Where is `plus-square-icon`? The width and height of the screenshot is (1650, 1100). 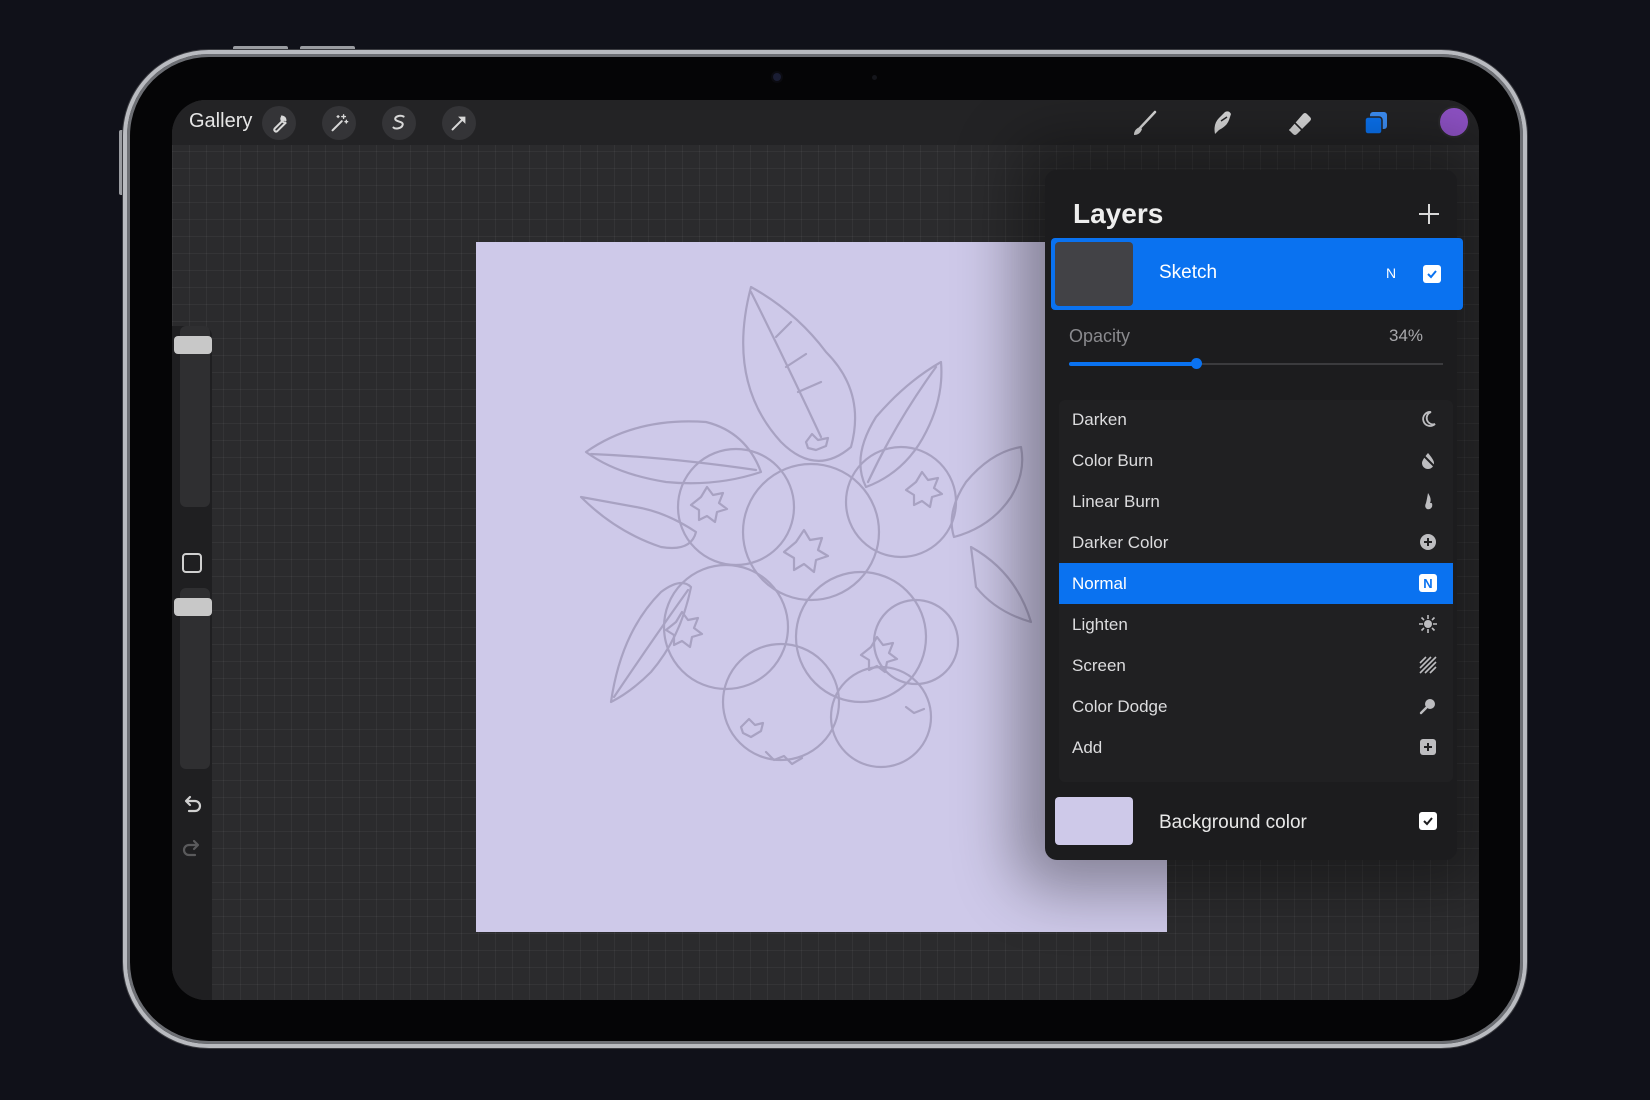
plus-square-icon is located at coordinates (1428, 747).